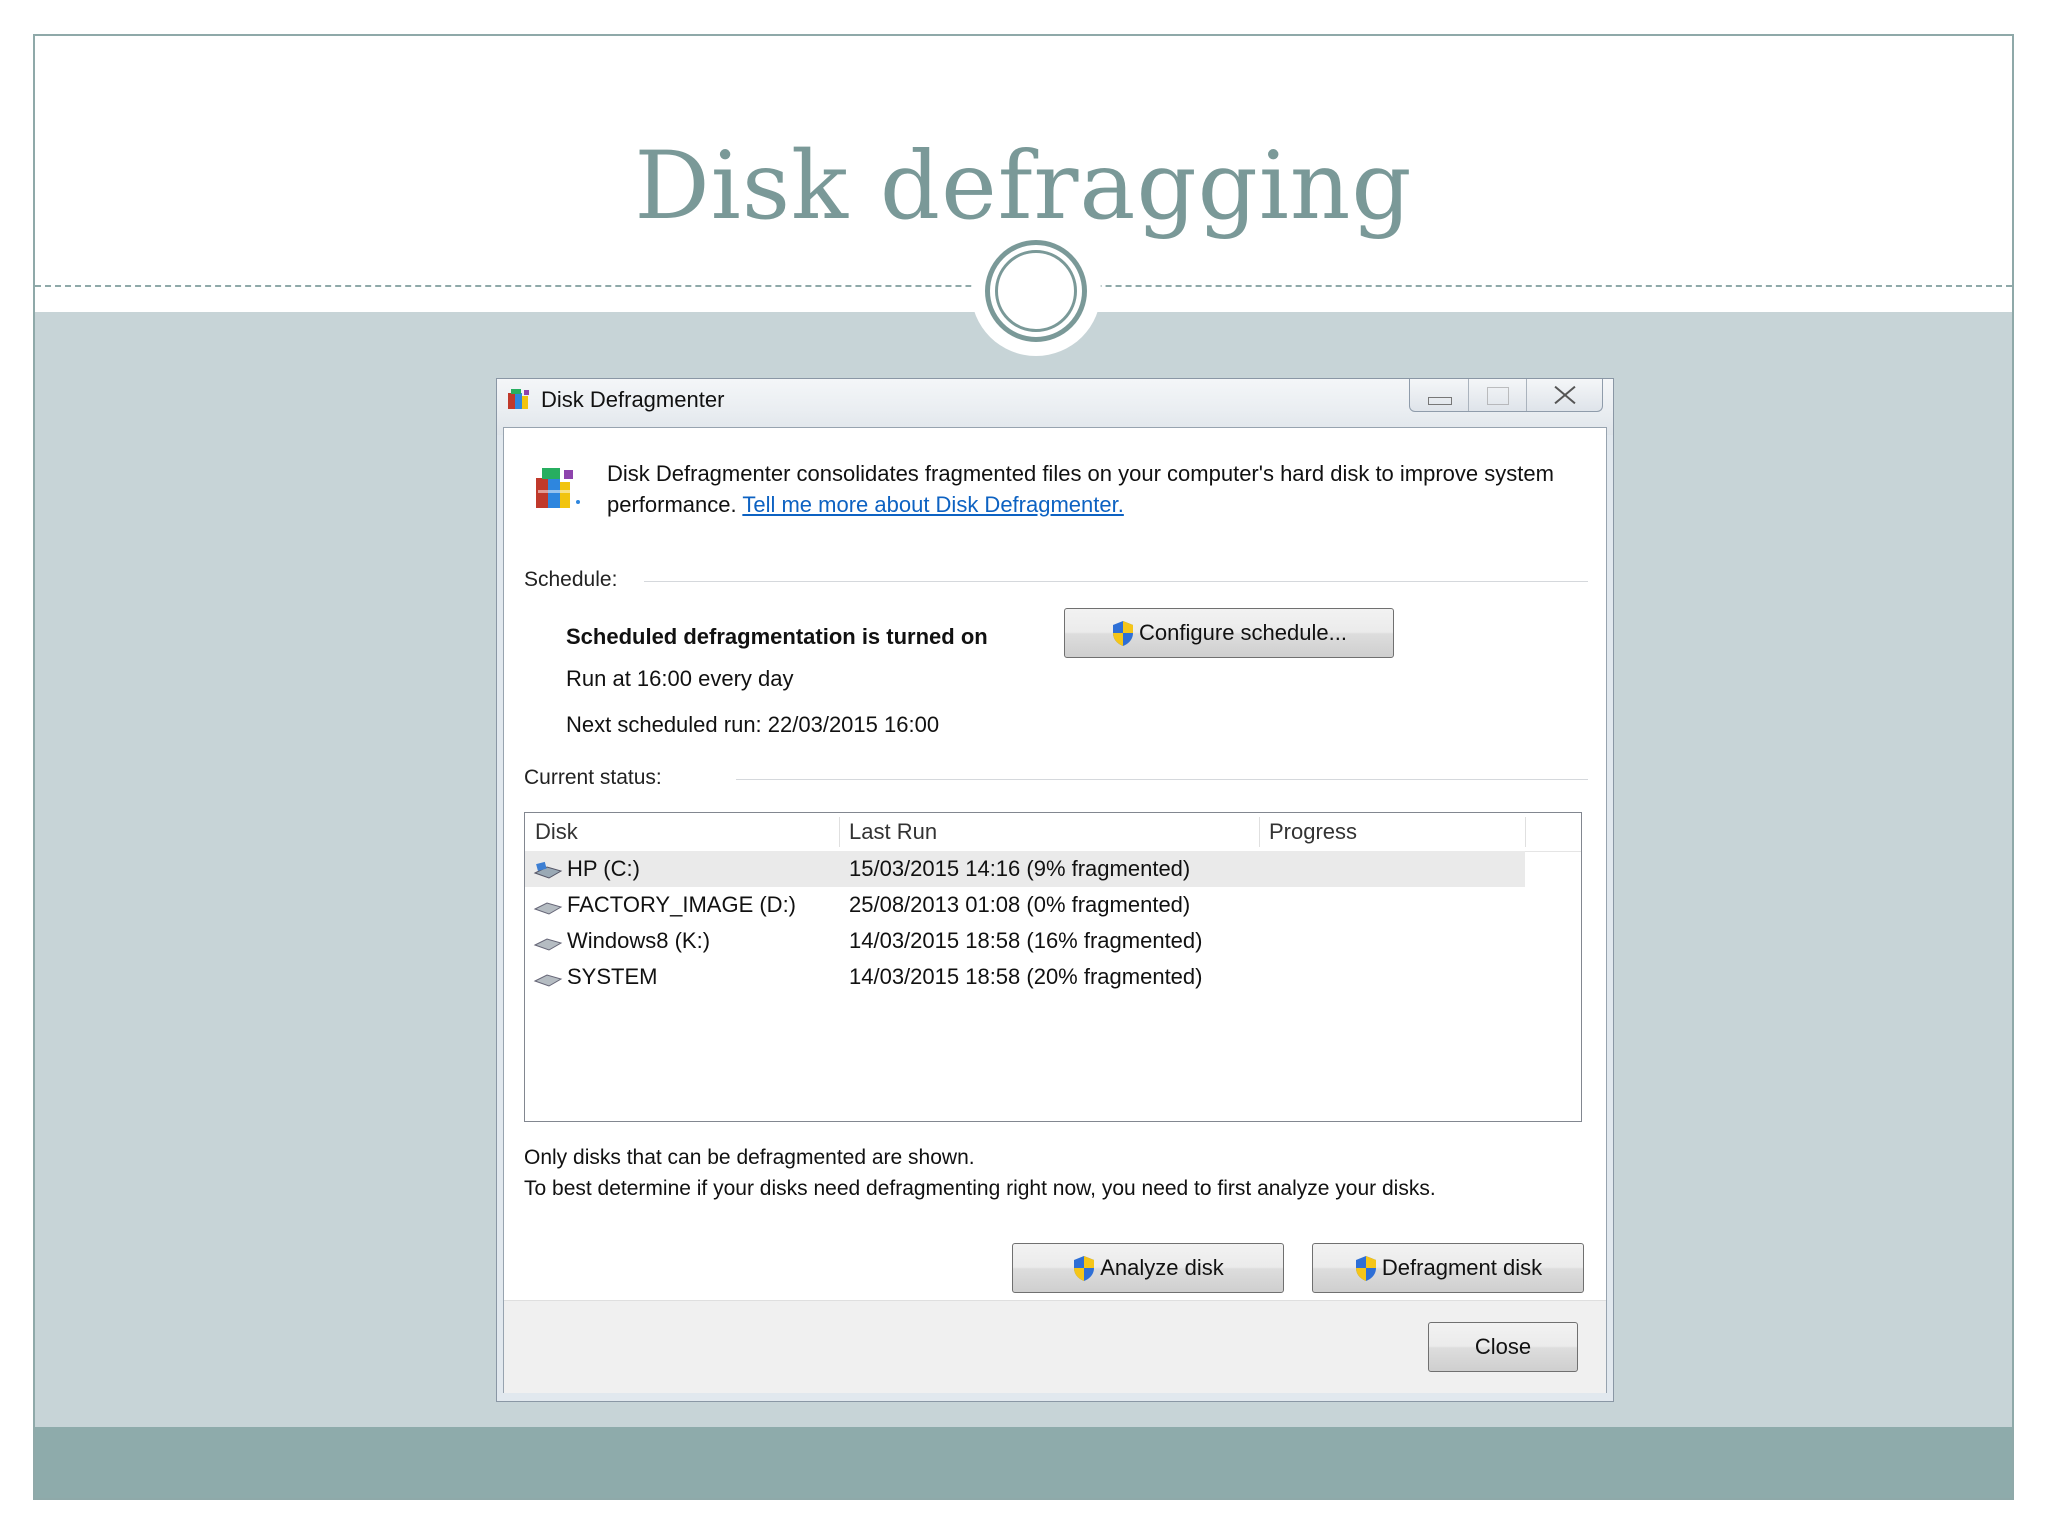 This screenshot has width=2048, height=1536. Describe the element at coordinates (1116, 581) in the screenshot. I see `schedule-separator` at that location.